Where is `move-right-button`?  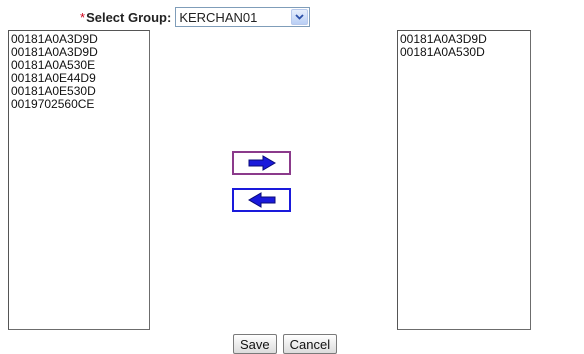 move-right-button is located at coordinates (261, 163).